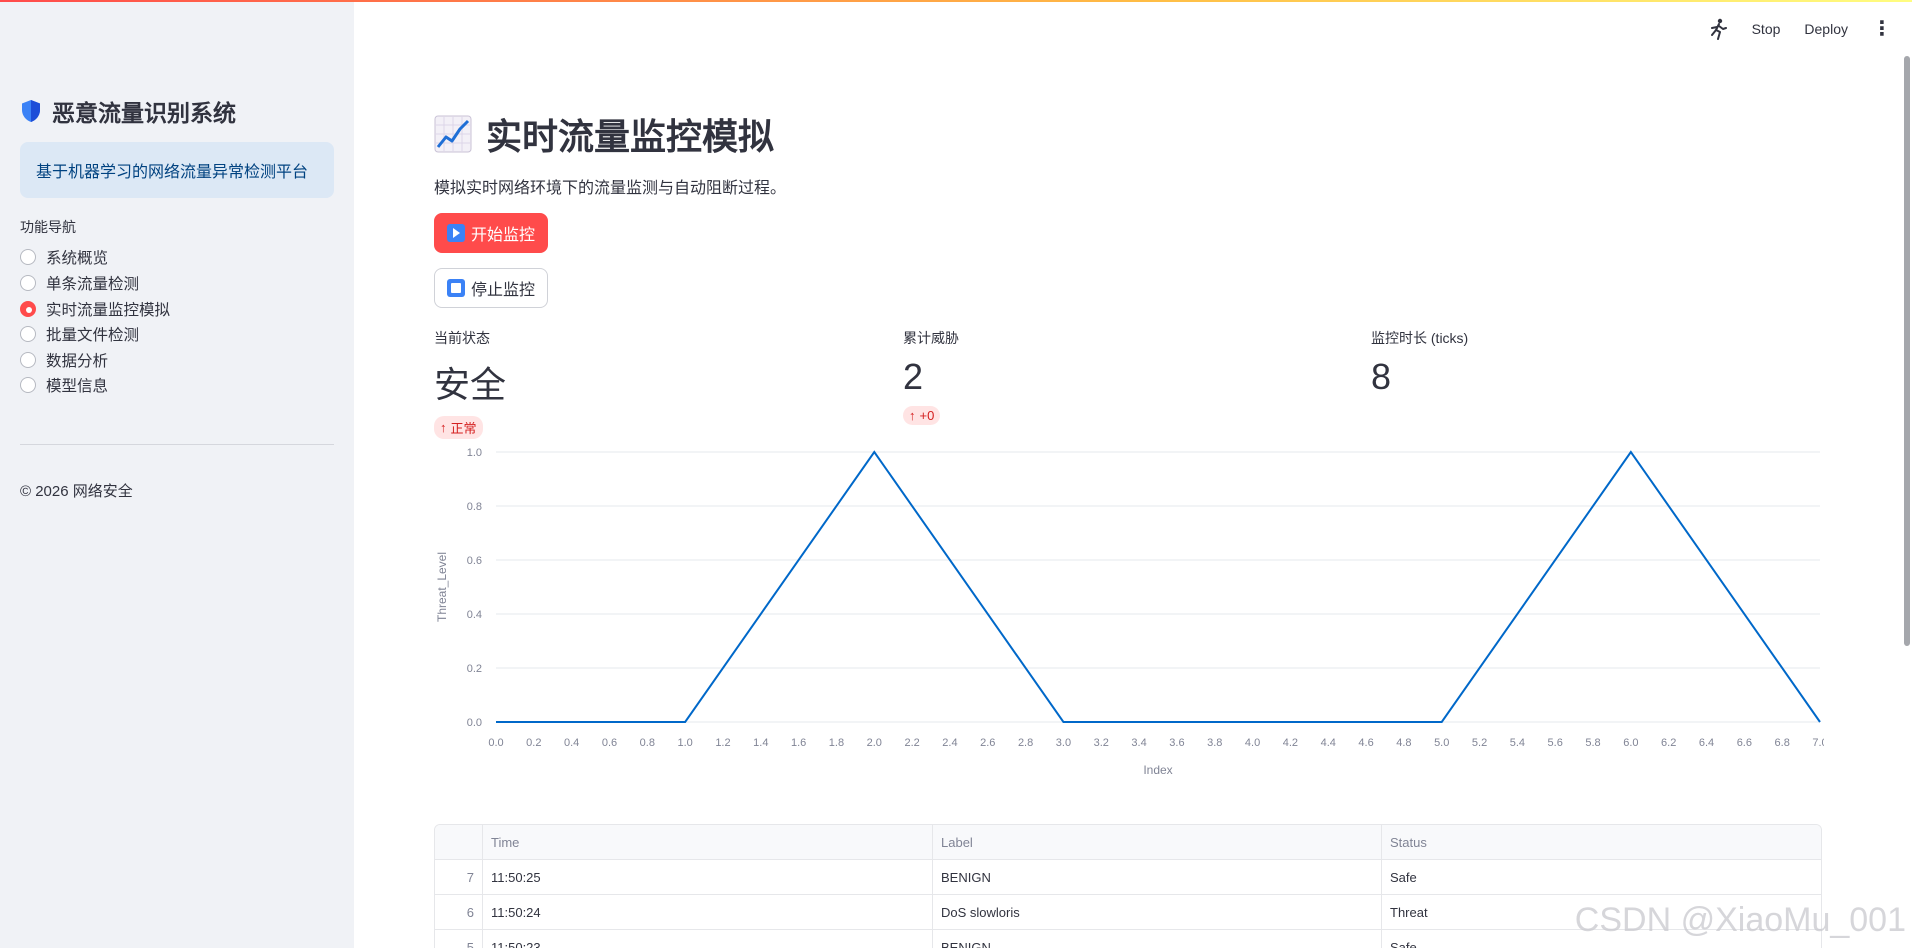 The height and width of the screenshot is (948, 1912). I want to click on x-tick-label: 6.2, so click(1668, 743).